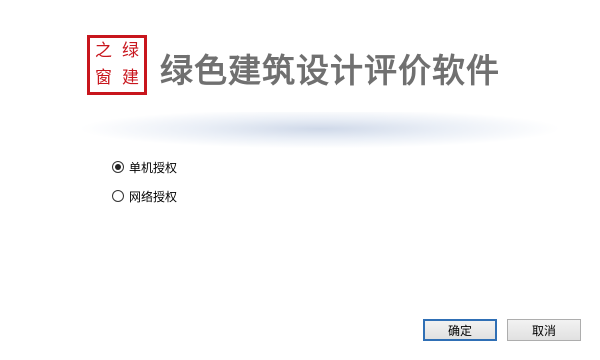 This screenshot has width=600, height=360. What do you see at coordinates (153, 167) in the screenshot?
I see `license-option-label: 单机授权` at bounding box center [153, 167].